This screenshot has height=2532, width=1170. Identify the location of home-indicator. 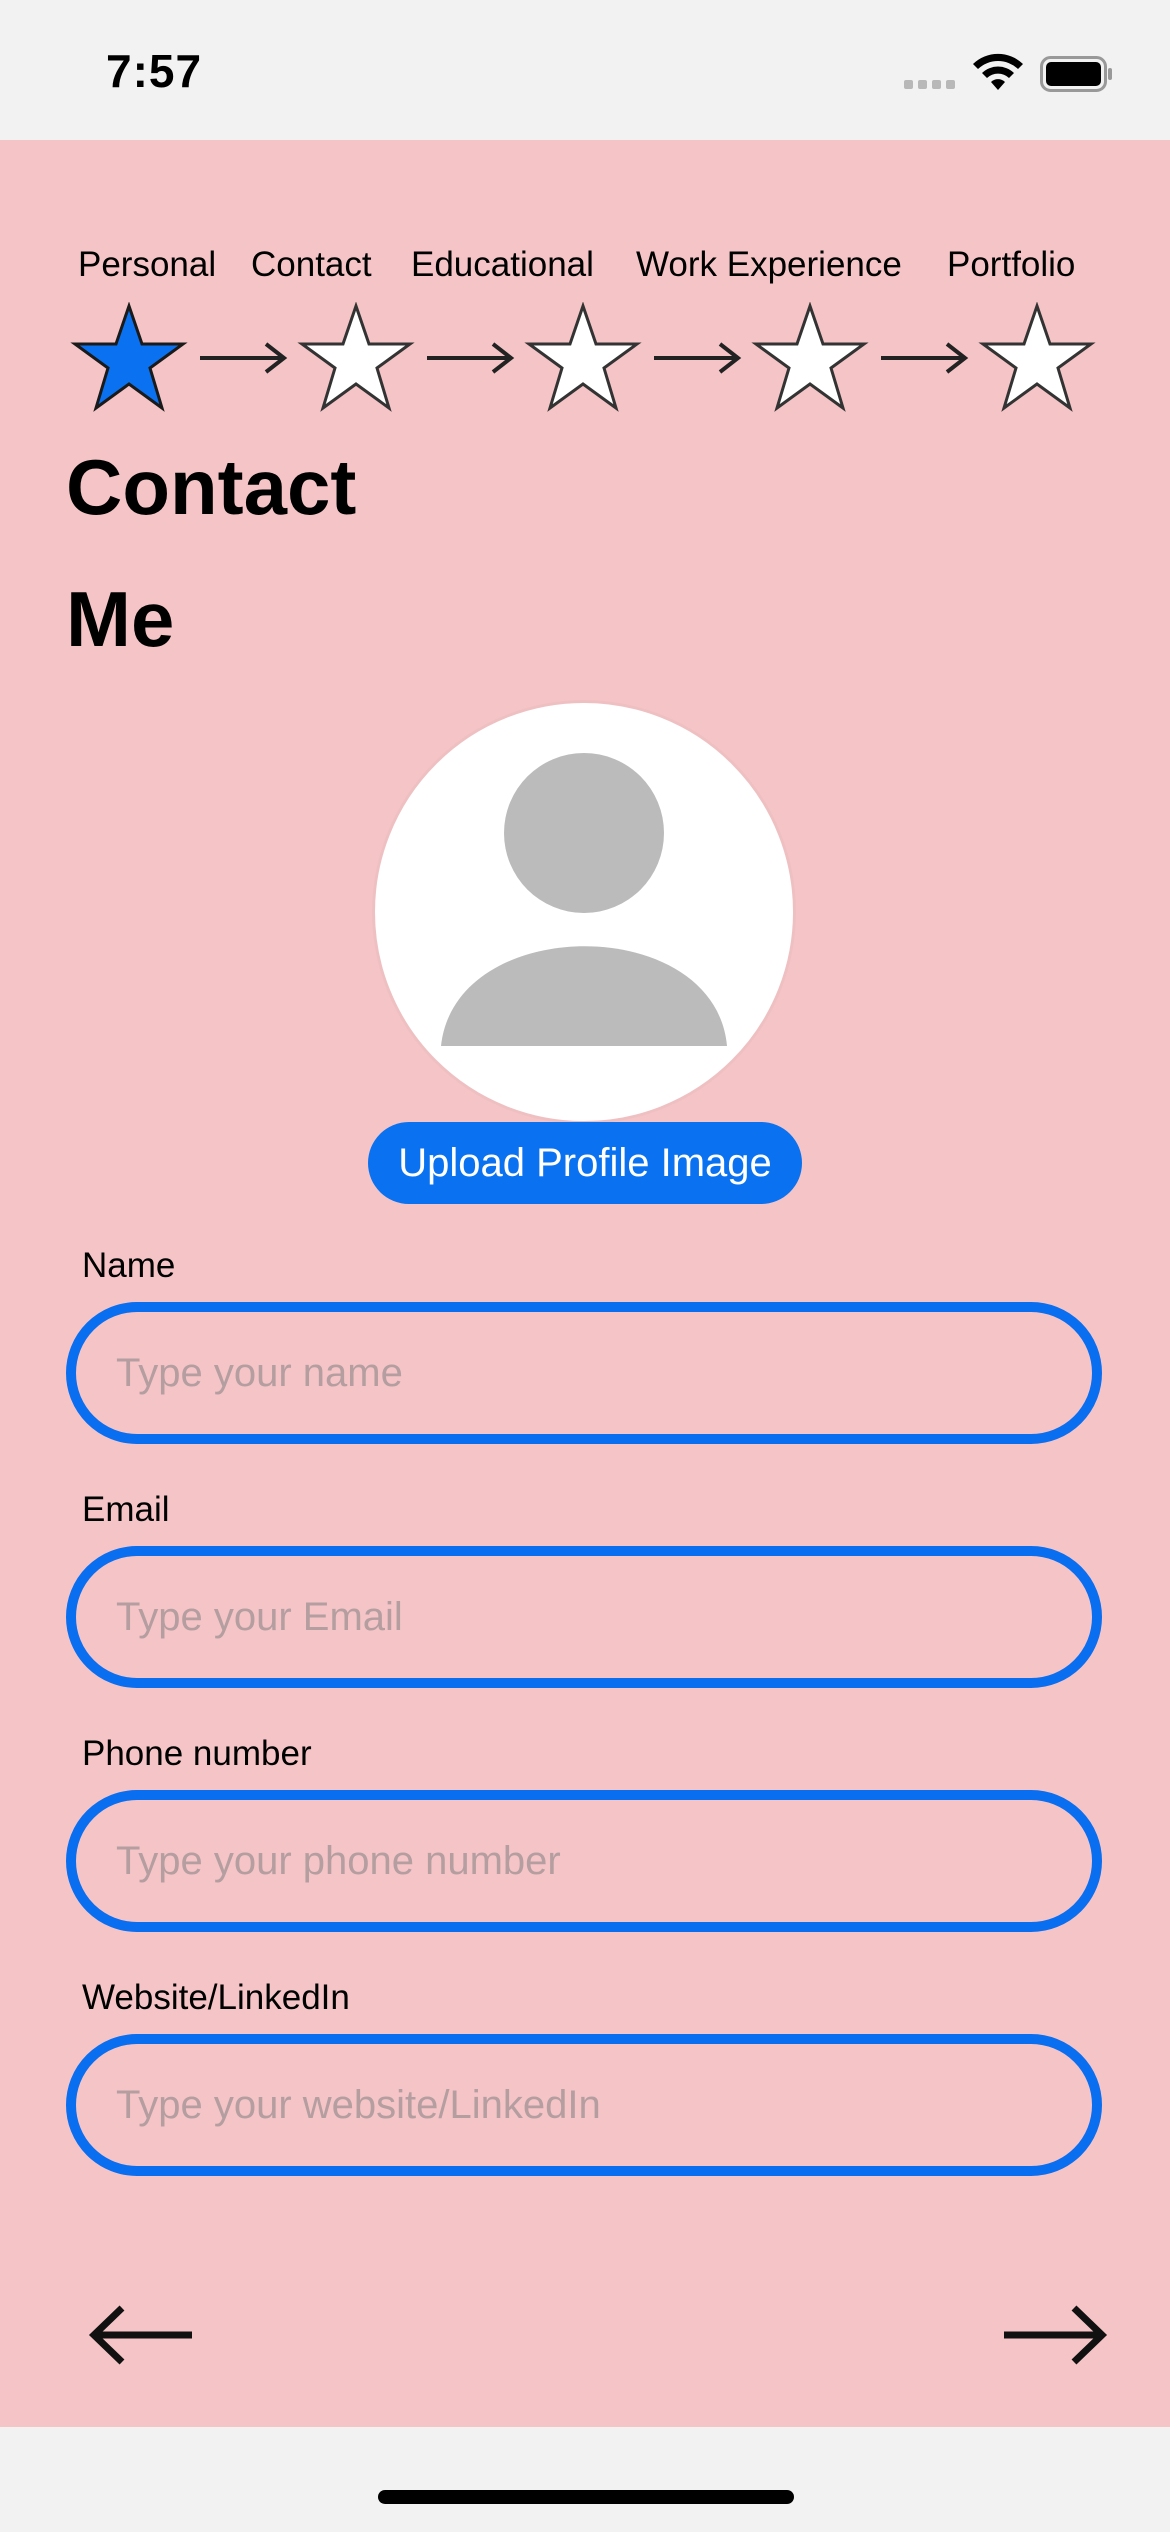
(586, 2497).